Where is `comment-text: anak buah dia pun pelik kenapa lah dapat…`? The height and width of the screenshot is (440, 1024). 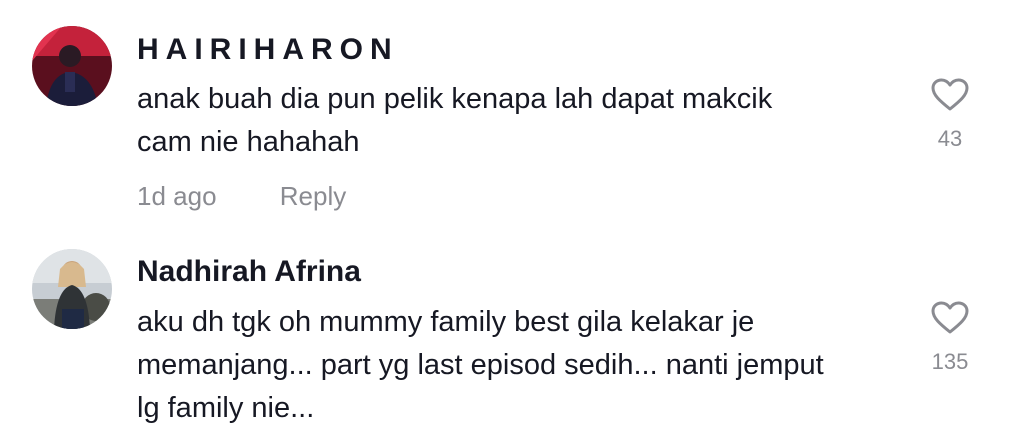 comment-text: anak buah dia pun pelik kenapa lah dapat… is located at coordinates (522, 121).